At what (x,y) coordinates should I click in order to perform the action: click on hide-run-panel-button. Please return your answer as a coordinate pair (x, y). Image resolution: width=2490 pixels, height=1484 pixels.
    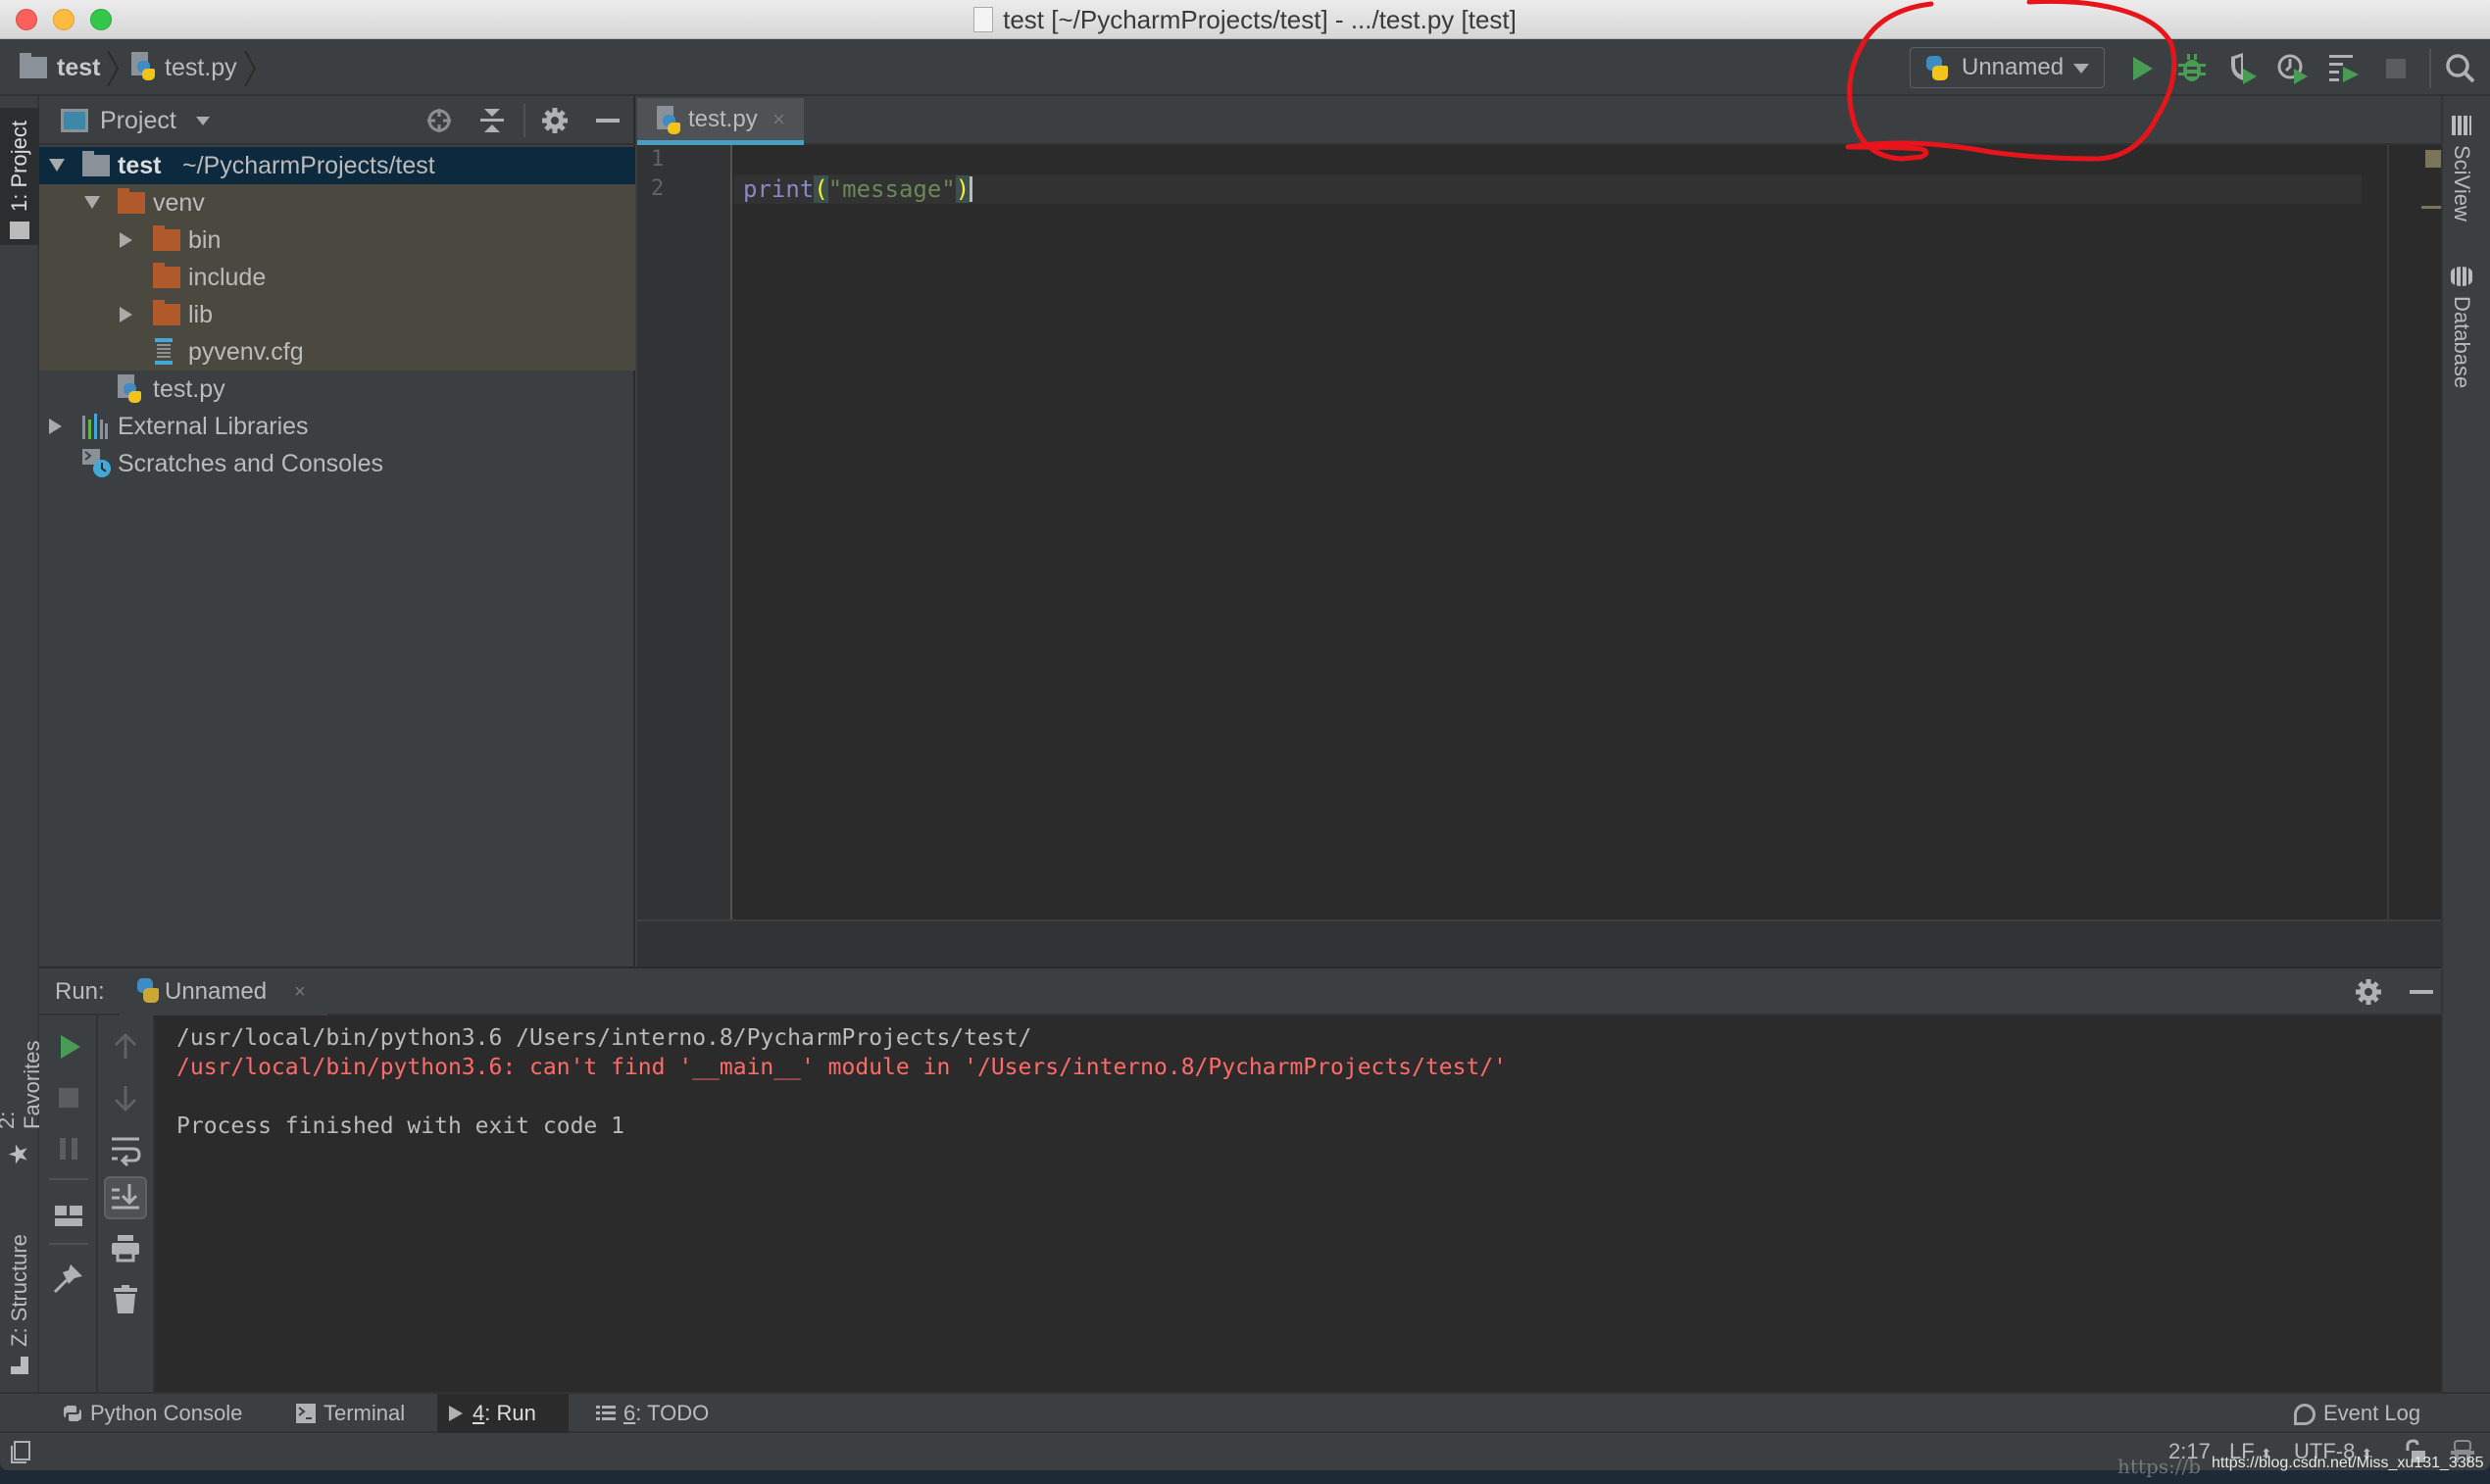
    Looking at the image, I should click on (2421, 992).